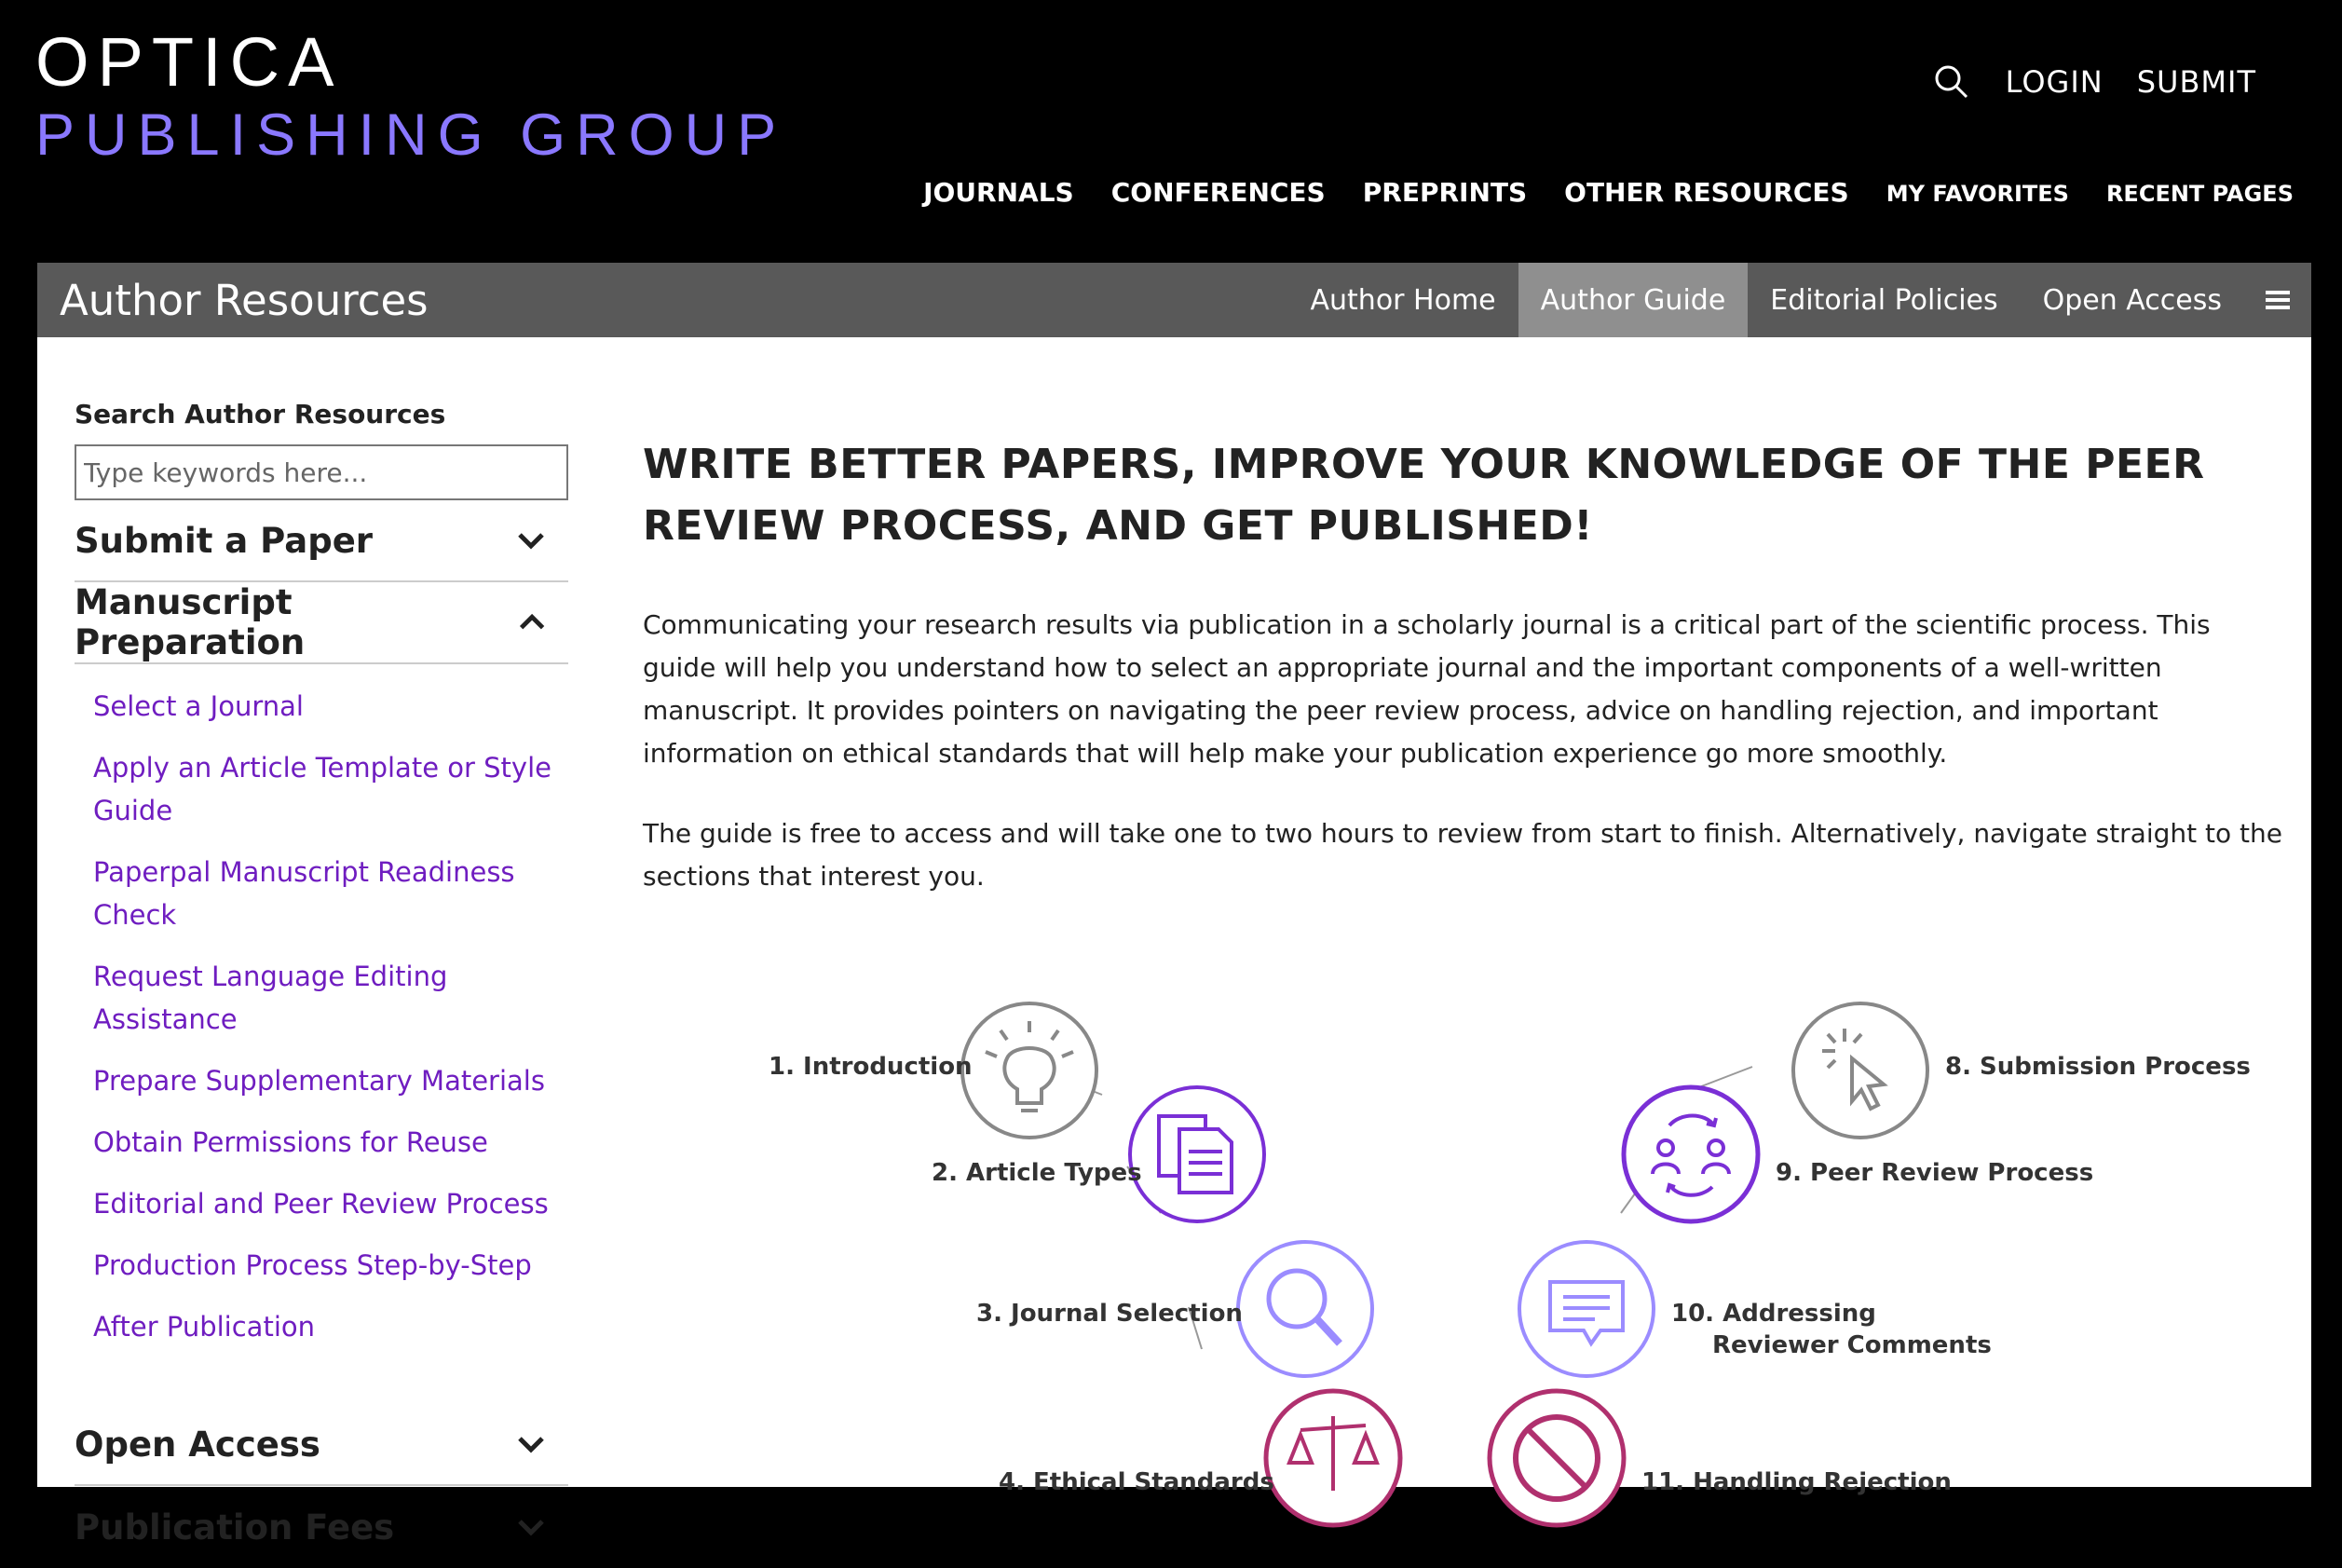  I want to click on link-language-editing: Request Language Editing Assistance, so click(330, 998).